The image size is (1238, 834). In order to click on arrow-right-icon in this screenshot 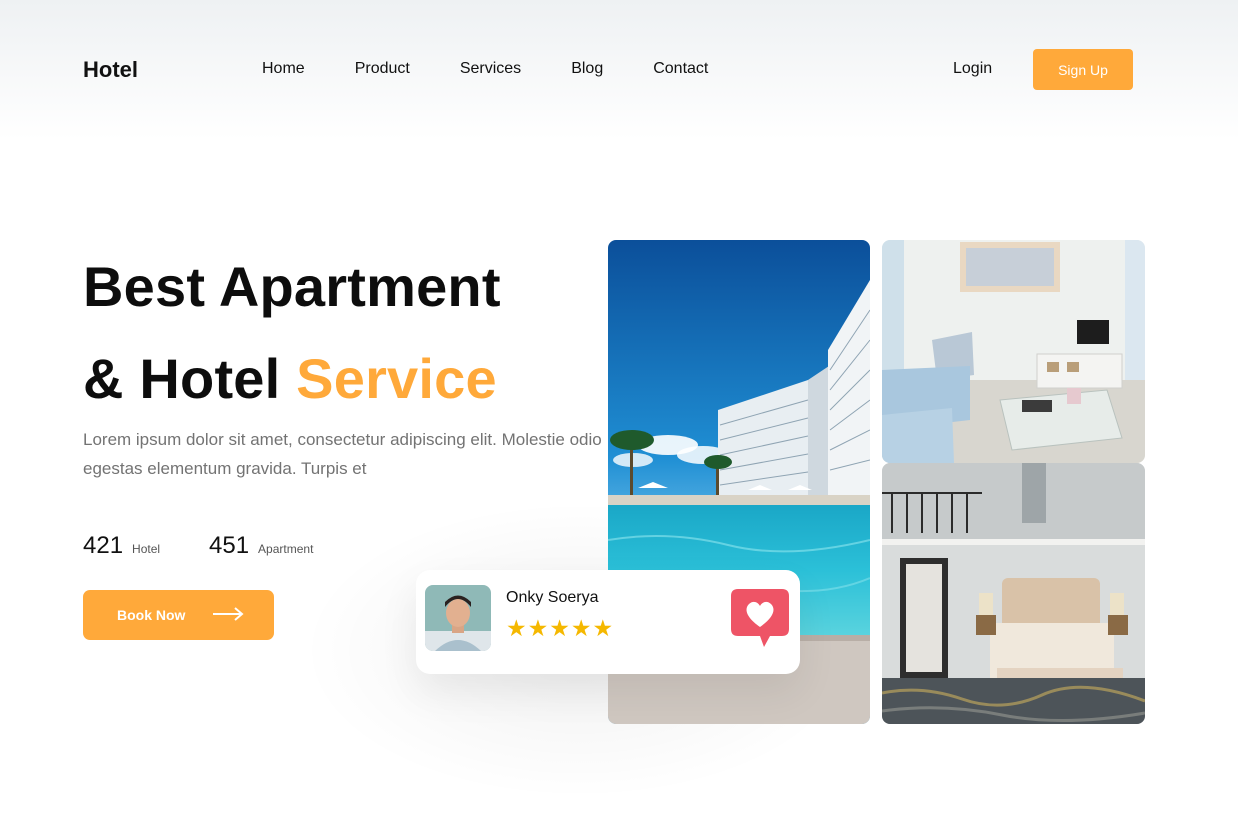, I will do `click(228, 615)`.